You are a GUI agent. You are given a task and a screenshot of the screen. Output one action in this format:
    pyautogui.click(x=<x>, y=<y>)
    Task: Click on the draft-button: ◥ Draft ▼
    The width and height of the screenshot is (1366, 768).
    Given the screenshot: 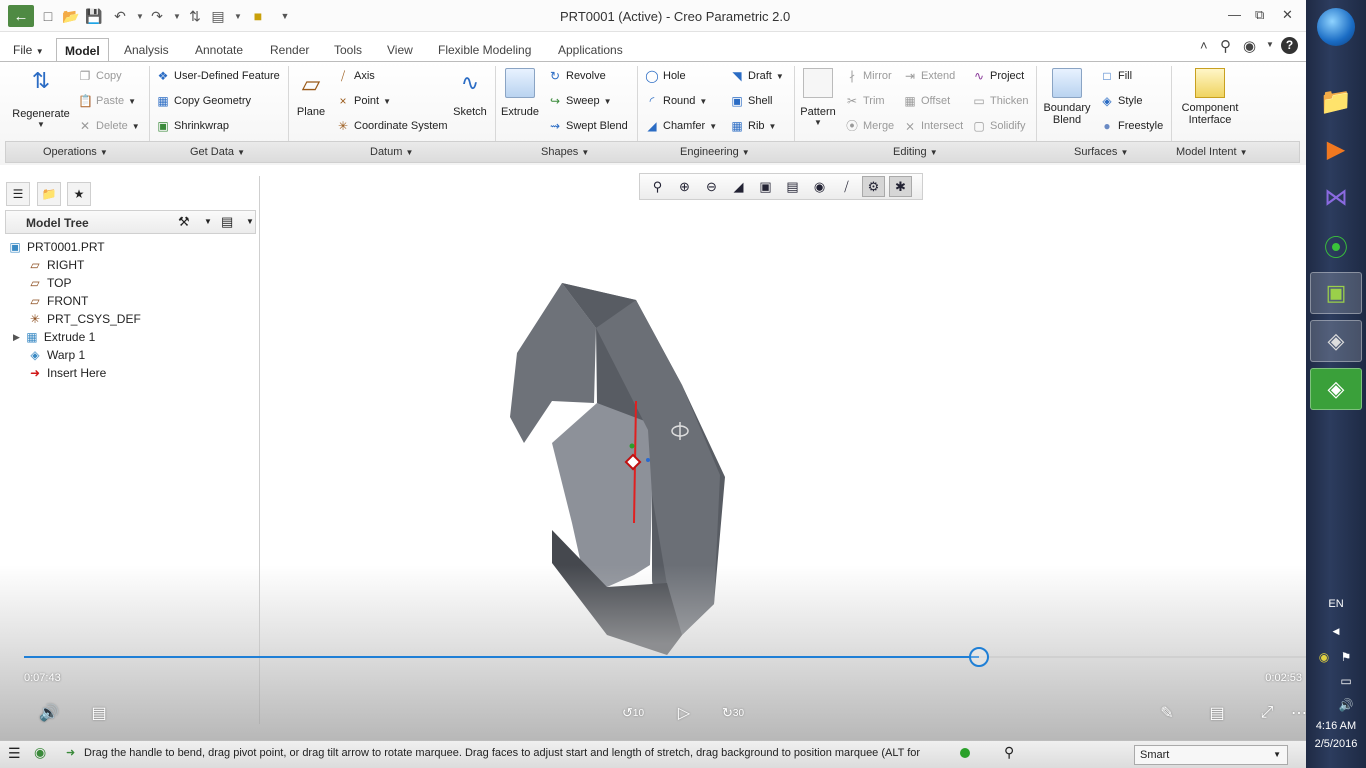 What is the action you would take?
    pyautogui.click(x=756, y=76)
    